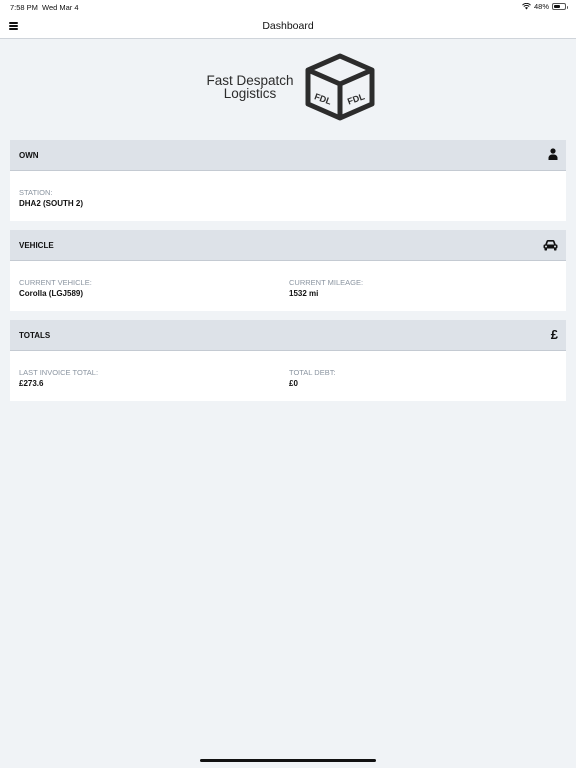 The width and height of the screenshot is (576, 768). What do you see at coordinates (51, 198) in the screenshot?
I see `station-field: STATION: DHA2 (SOUTH 2)` at bounding box center [51, 198].